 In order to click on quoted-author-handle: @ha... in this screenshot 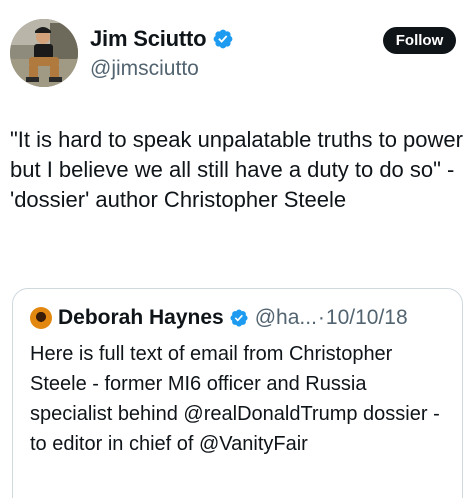, I will do `click(286, 318)`.